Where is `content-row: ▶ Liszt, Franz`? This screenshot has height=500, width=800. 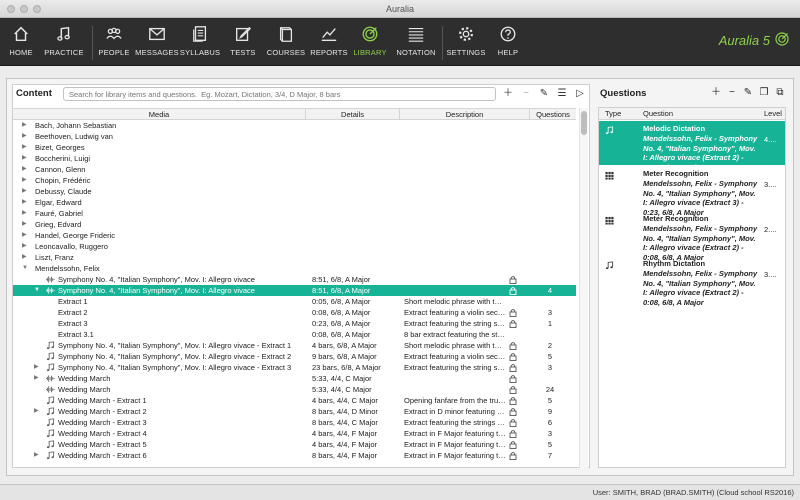 content-row: ▶ Liszt, Franz is located at coordinates (294, 257).